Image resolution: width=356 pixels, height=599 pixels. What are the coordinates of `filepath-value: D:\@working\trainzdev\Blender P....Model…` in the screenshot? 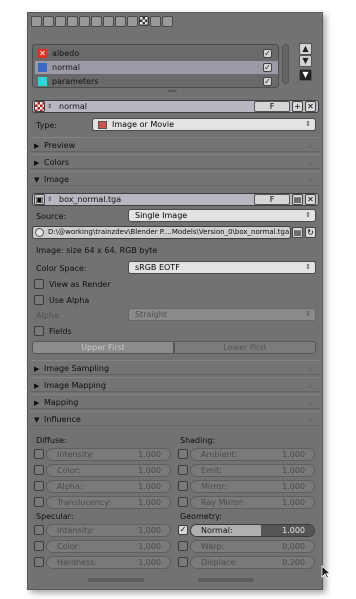 It's located at (168, 232).